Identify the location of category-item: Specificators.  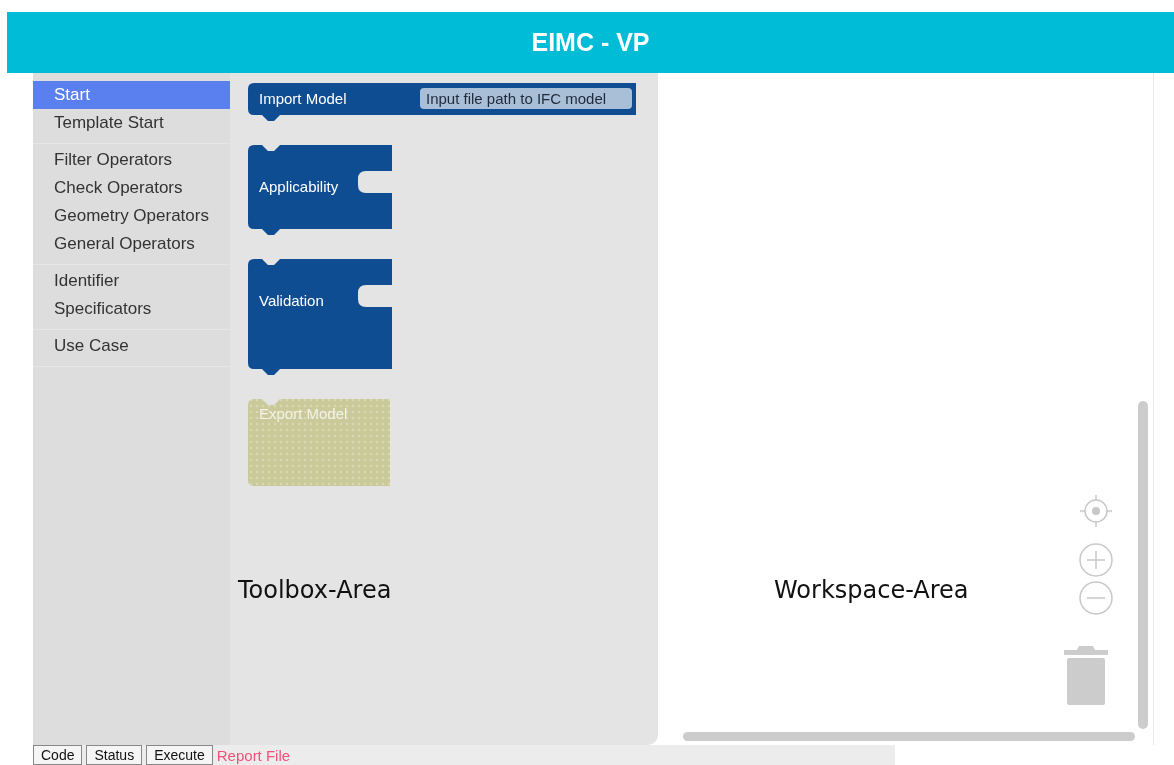
(131, 309).